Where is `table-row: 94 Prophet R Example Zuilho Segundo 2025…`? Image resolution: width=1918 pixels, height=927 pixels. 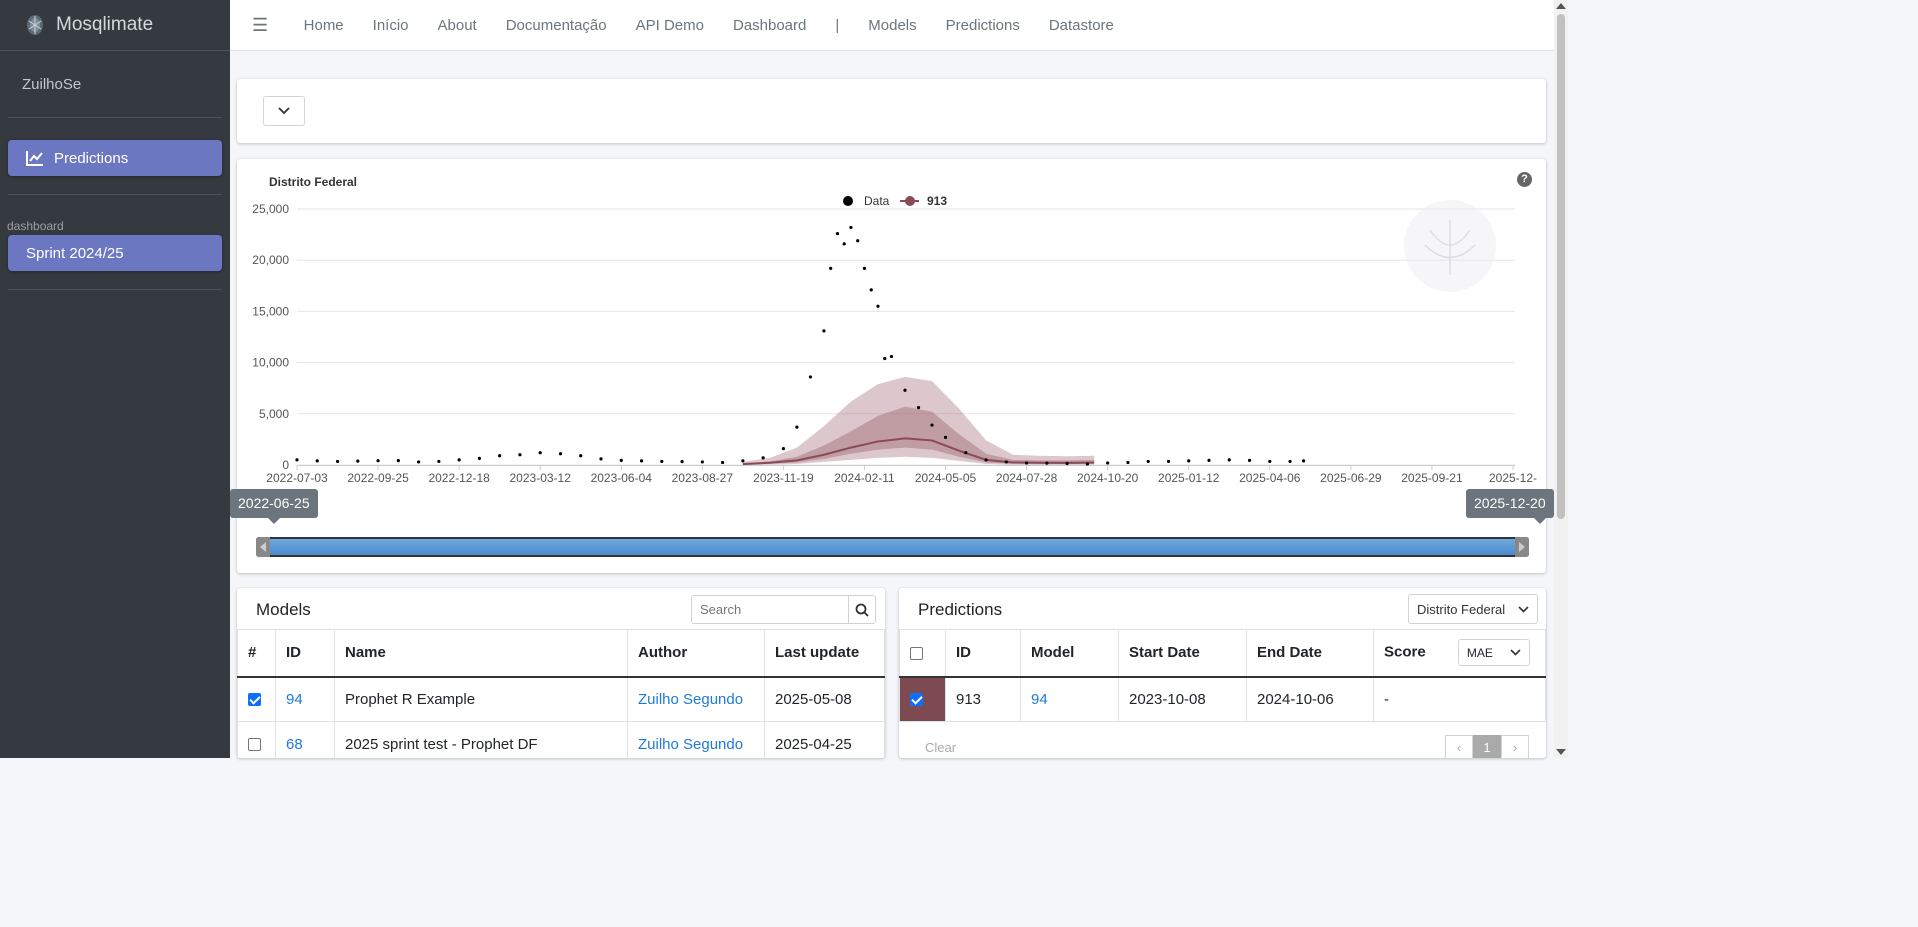 table-row: 94 Prophet R Example Zuilho Segundo 2025… is located at coordinates (561, 699).